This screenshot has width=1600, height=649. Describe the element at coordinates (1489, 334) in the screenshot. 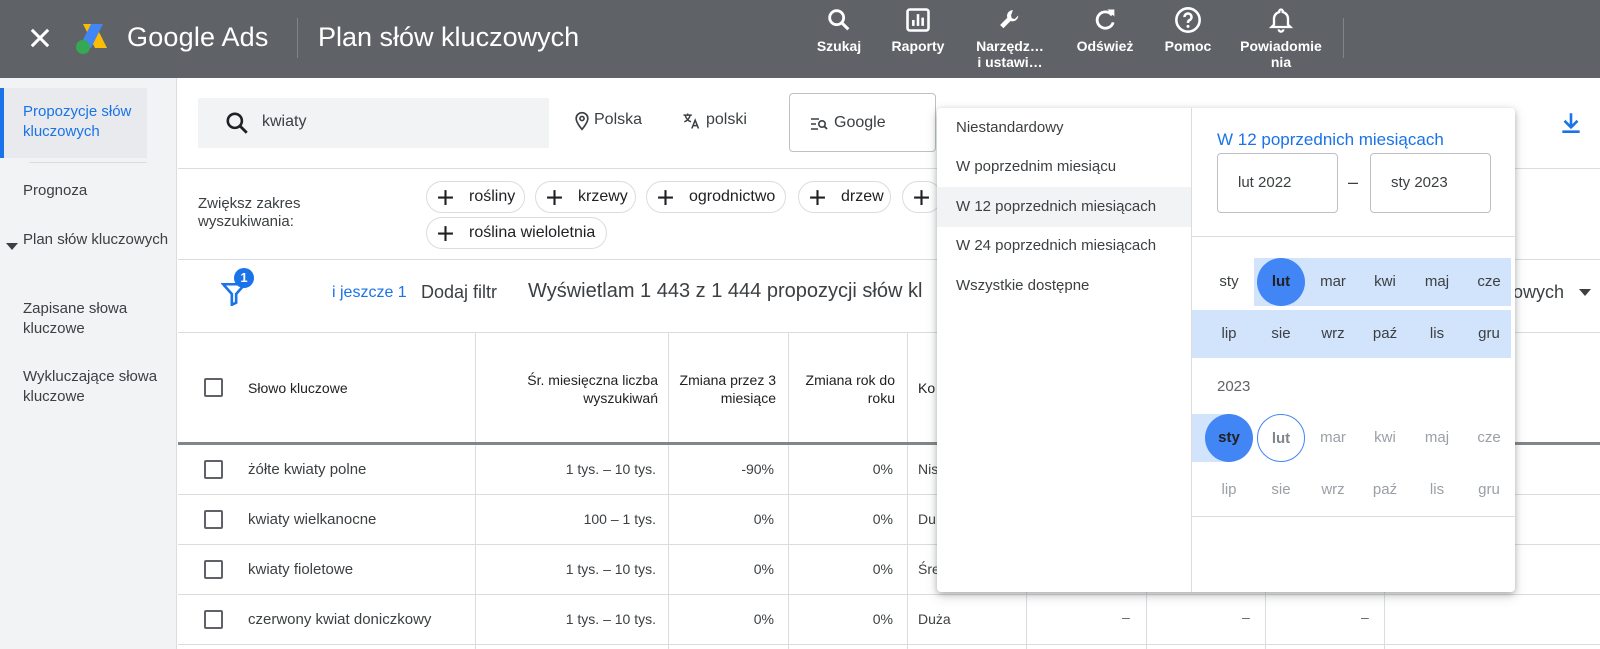

I see `month-2022-gru: gru` at that location.